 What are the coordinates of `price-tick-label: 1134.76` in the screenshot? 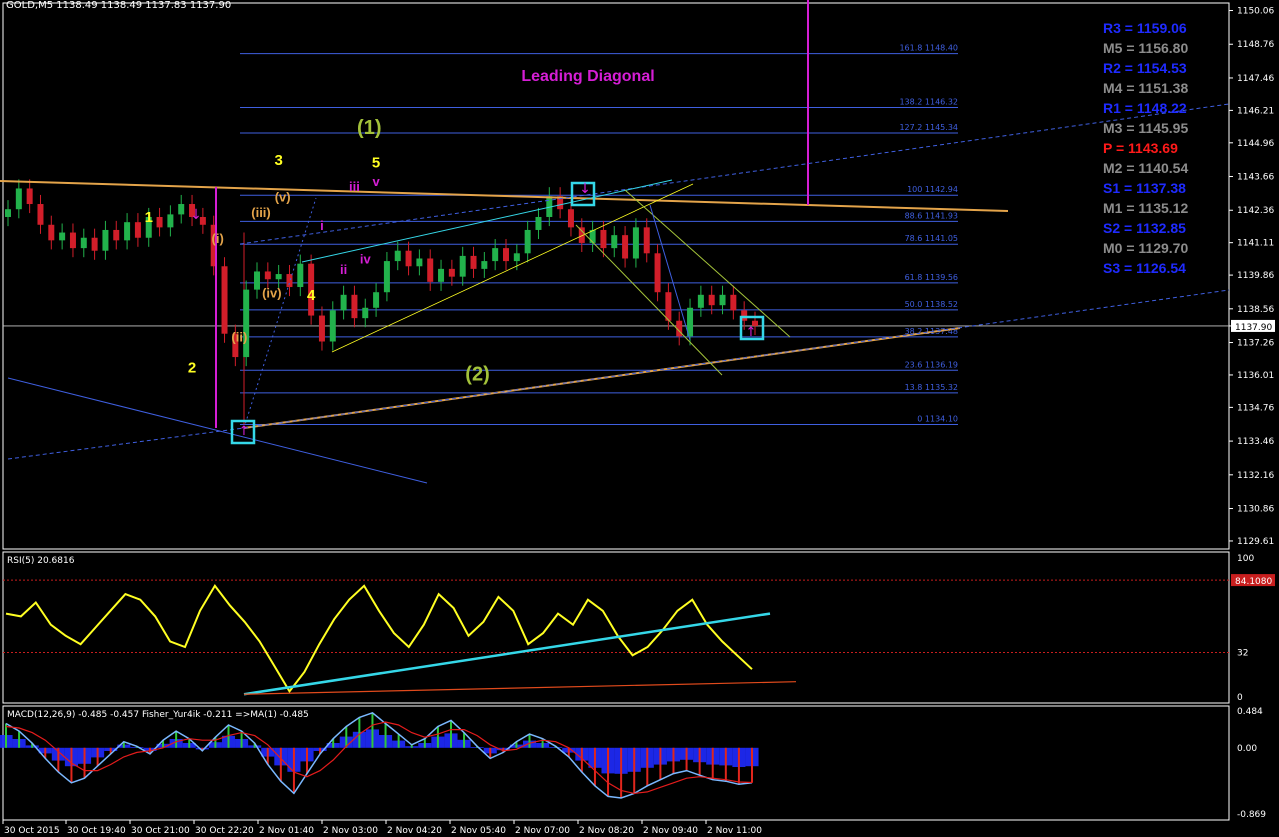 It's located at (1255, 408).